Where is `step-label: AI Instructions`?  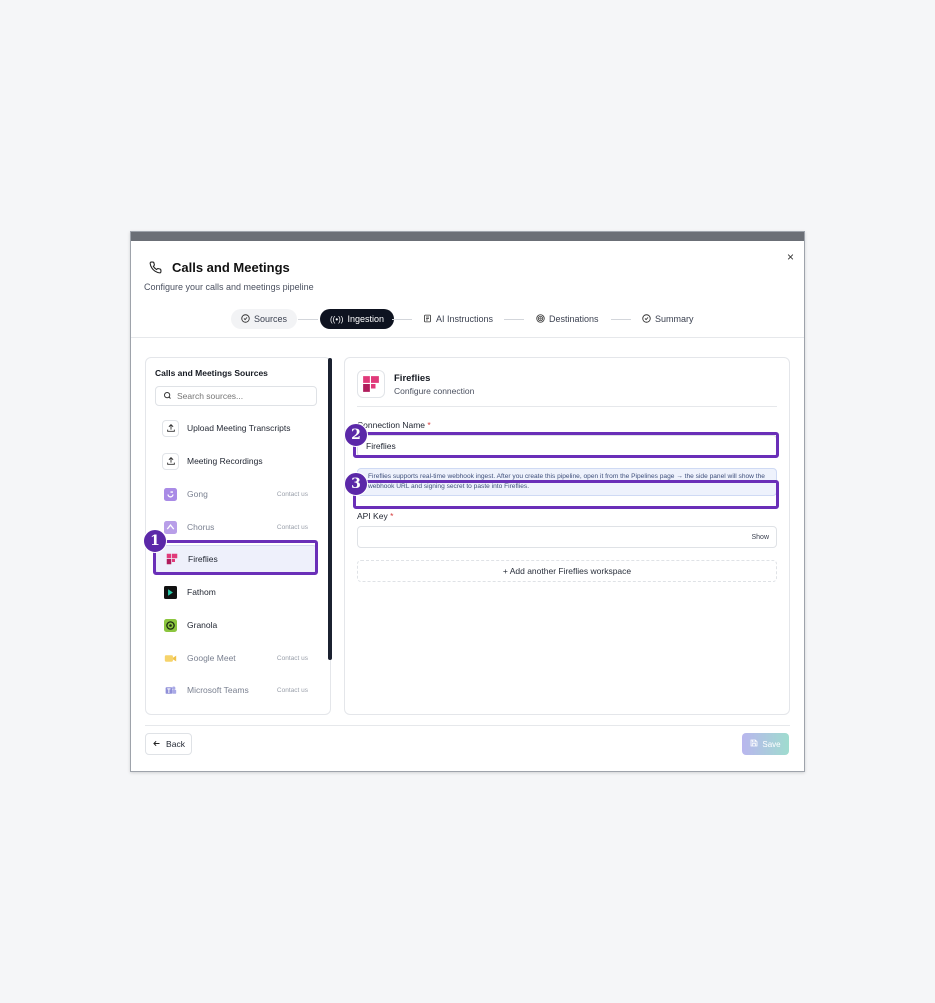
step-label: AI Instructions is located at coordinates (465, 319).